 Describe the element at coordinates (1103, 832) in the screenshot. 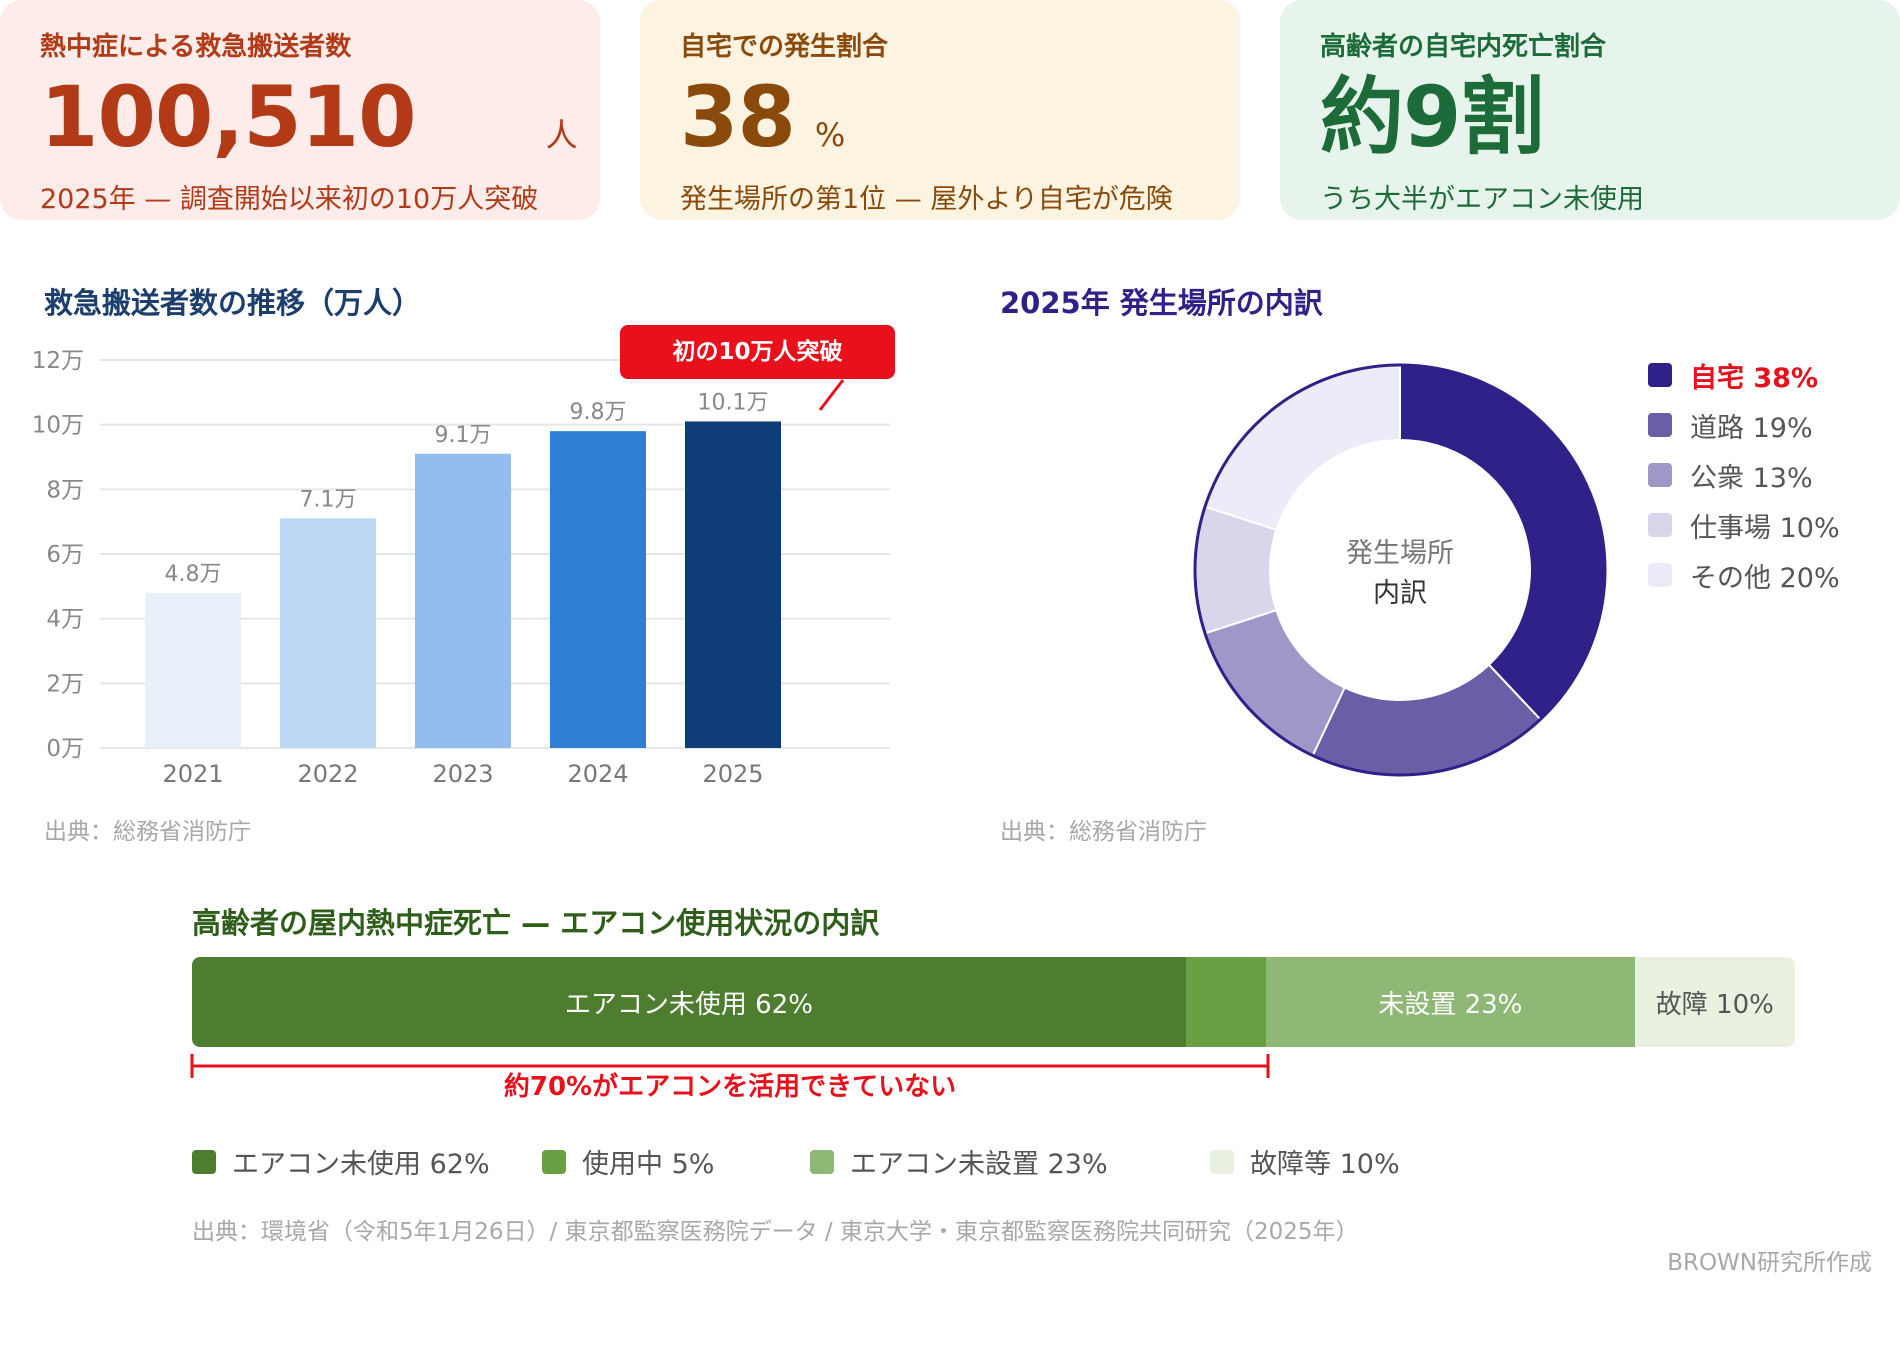

I see `pie-chart-source: 出典：総務省消防庁` at that location.